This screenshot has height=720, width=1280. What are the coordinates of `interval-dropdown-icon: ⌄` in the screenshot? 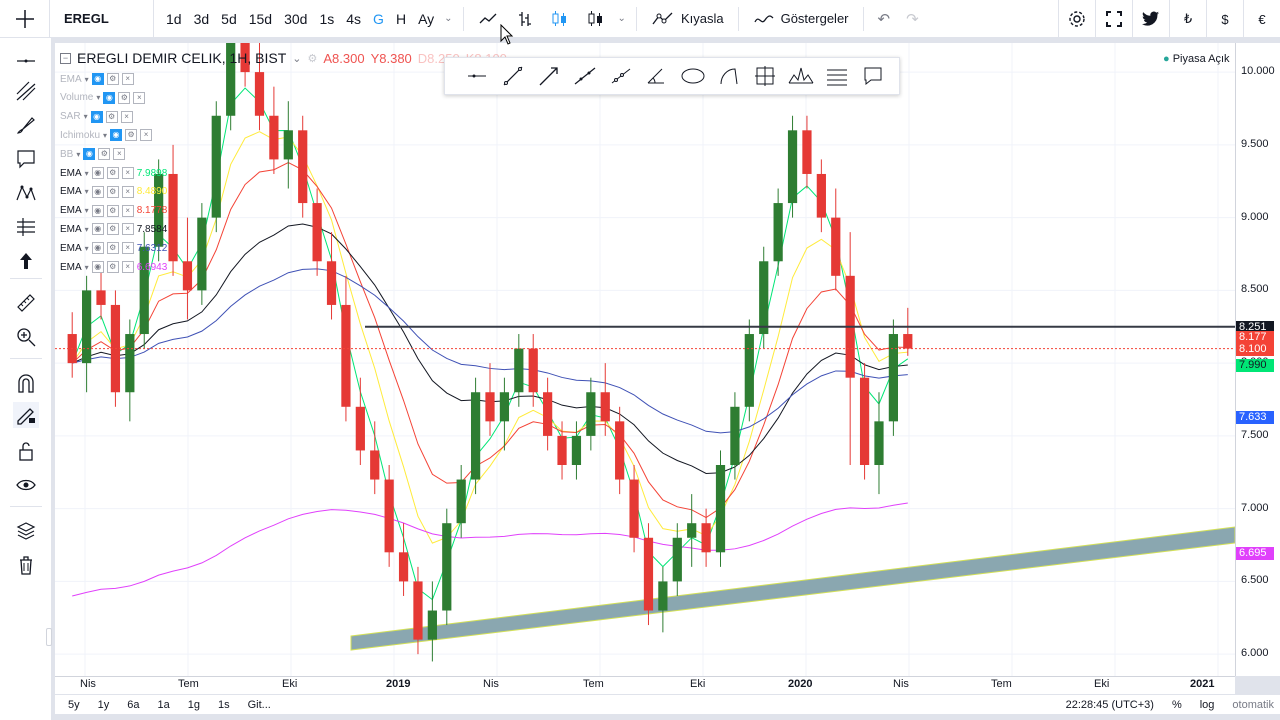 It's located at (448, 18).